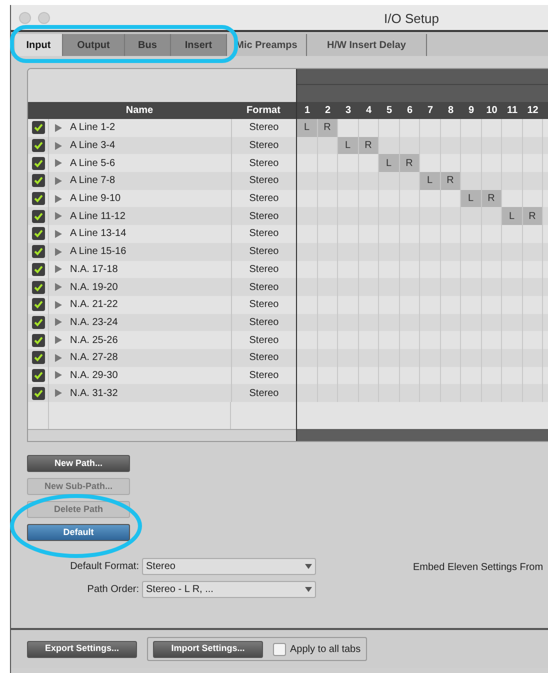  I want to click on channel-number: 6, so click(409, 111).